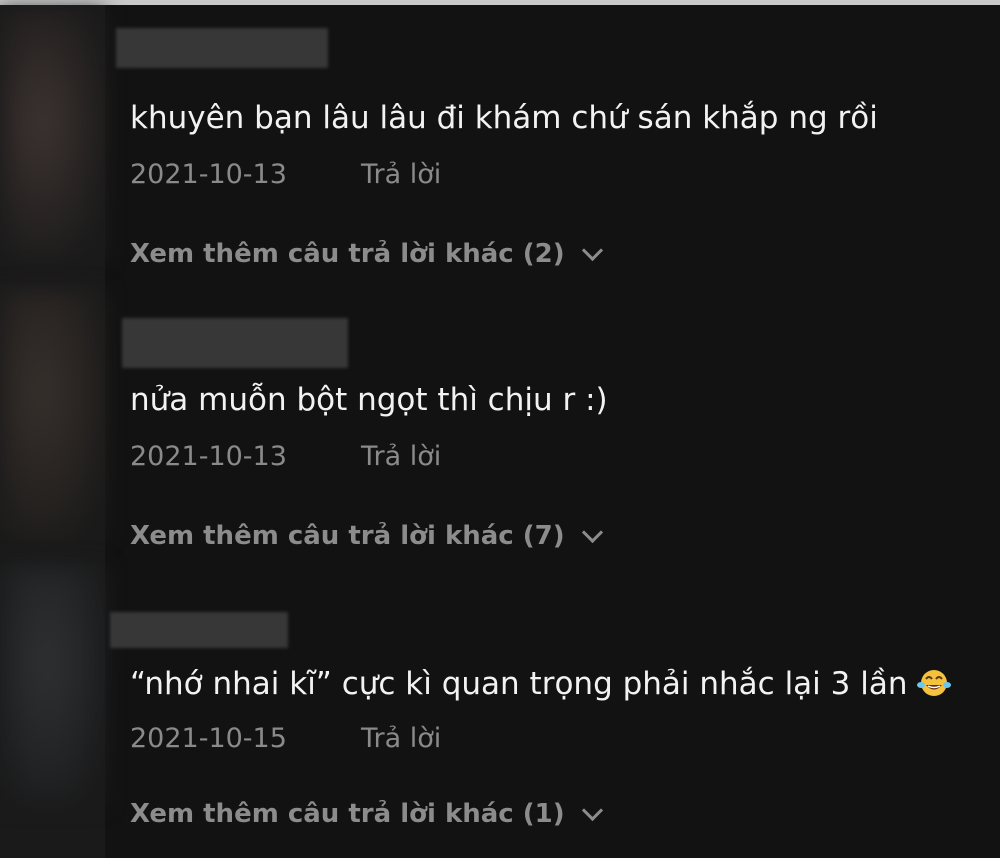 The height and width of the screenshot is (858, 1000). I want to click on face-with-tears-of-joy-icon, so click(934, 683).